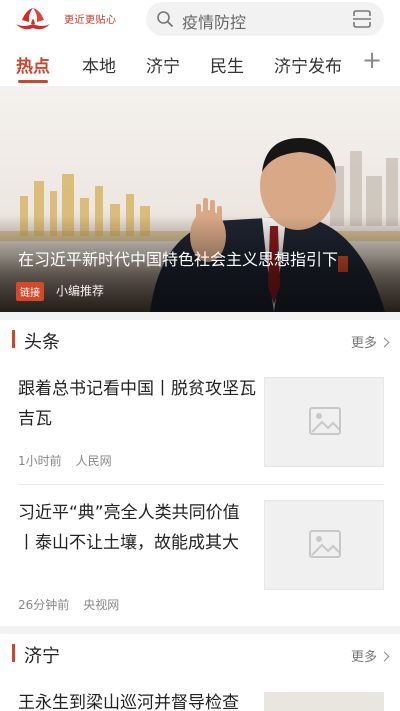 The width and height of the screenshot is (400, 711). I want to click on tab-jining-release: 济宁发布, so click(308, 64).